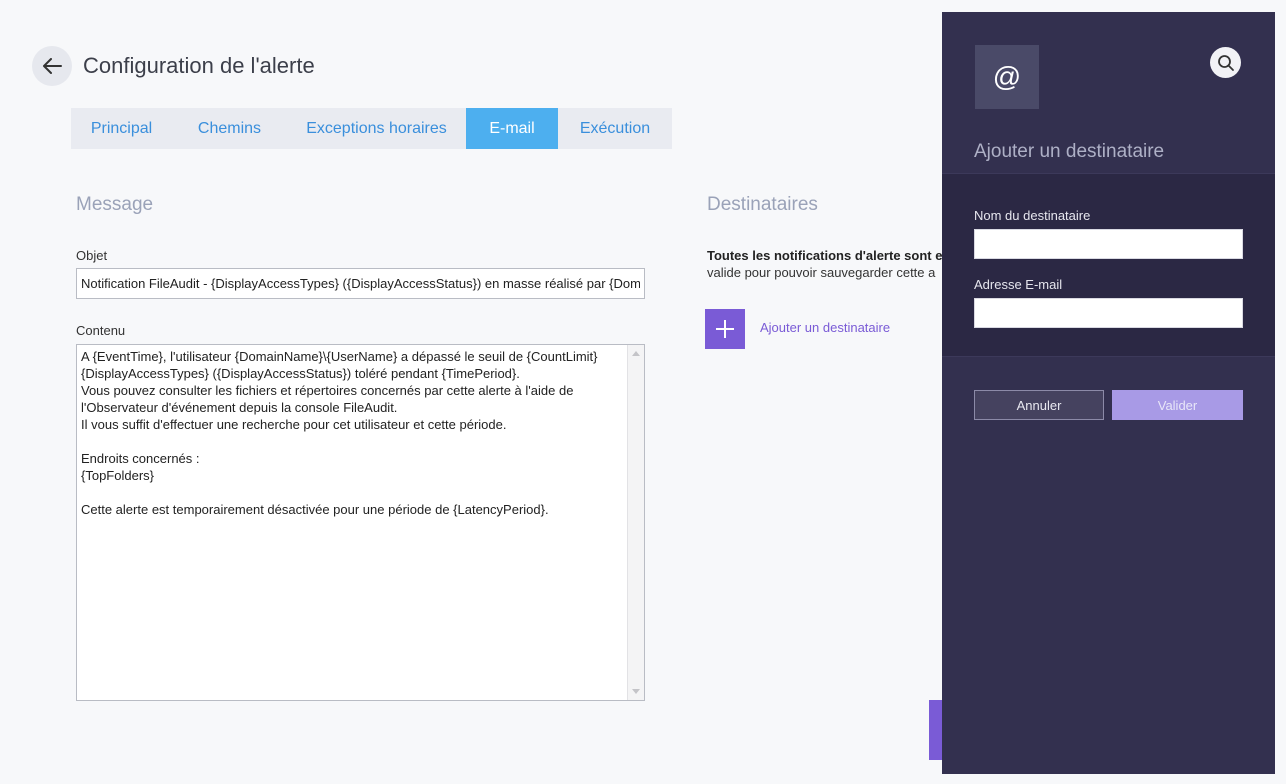 The width and height of the screenshot is (1286, 784). What do you see at coordinates (1069, 151) in the screenshot?
I see `panel-title: Ajouter un destinataire` at bounding box center [1069, 151].